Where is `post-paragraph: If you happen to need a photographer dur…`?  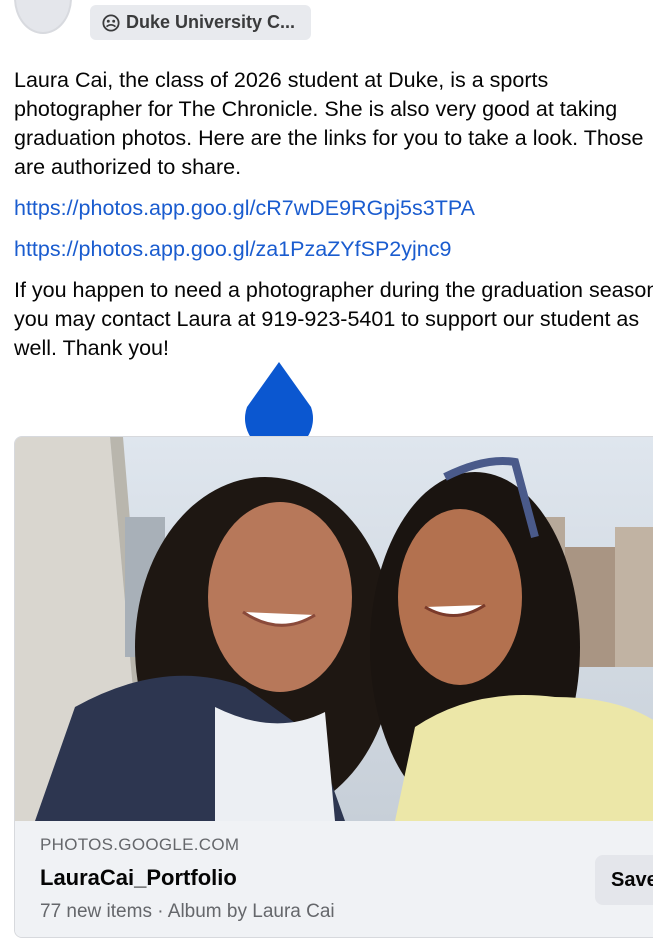 post-paragraph: If you happen to need a photographer dur… is located at coordinates (333, 319).